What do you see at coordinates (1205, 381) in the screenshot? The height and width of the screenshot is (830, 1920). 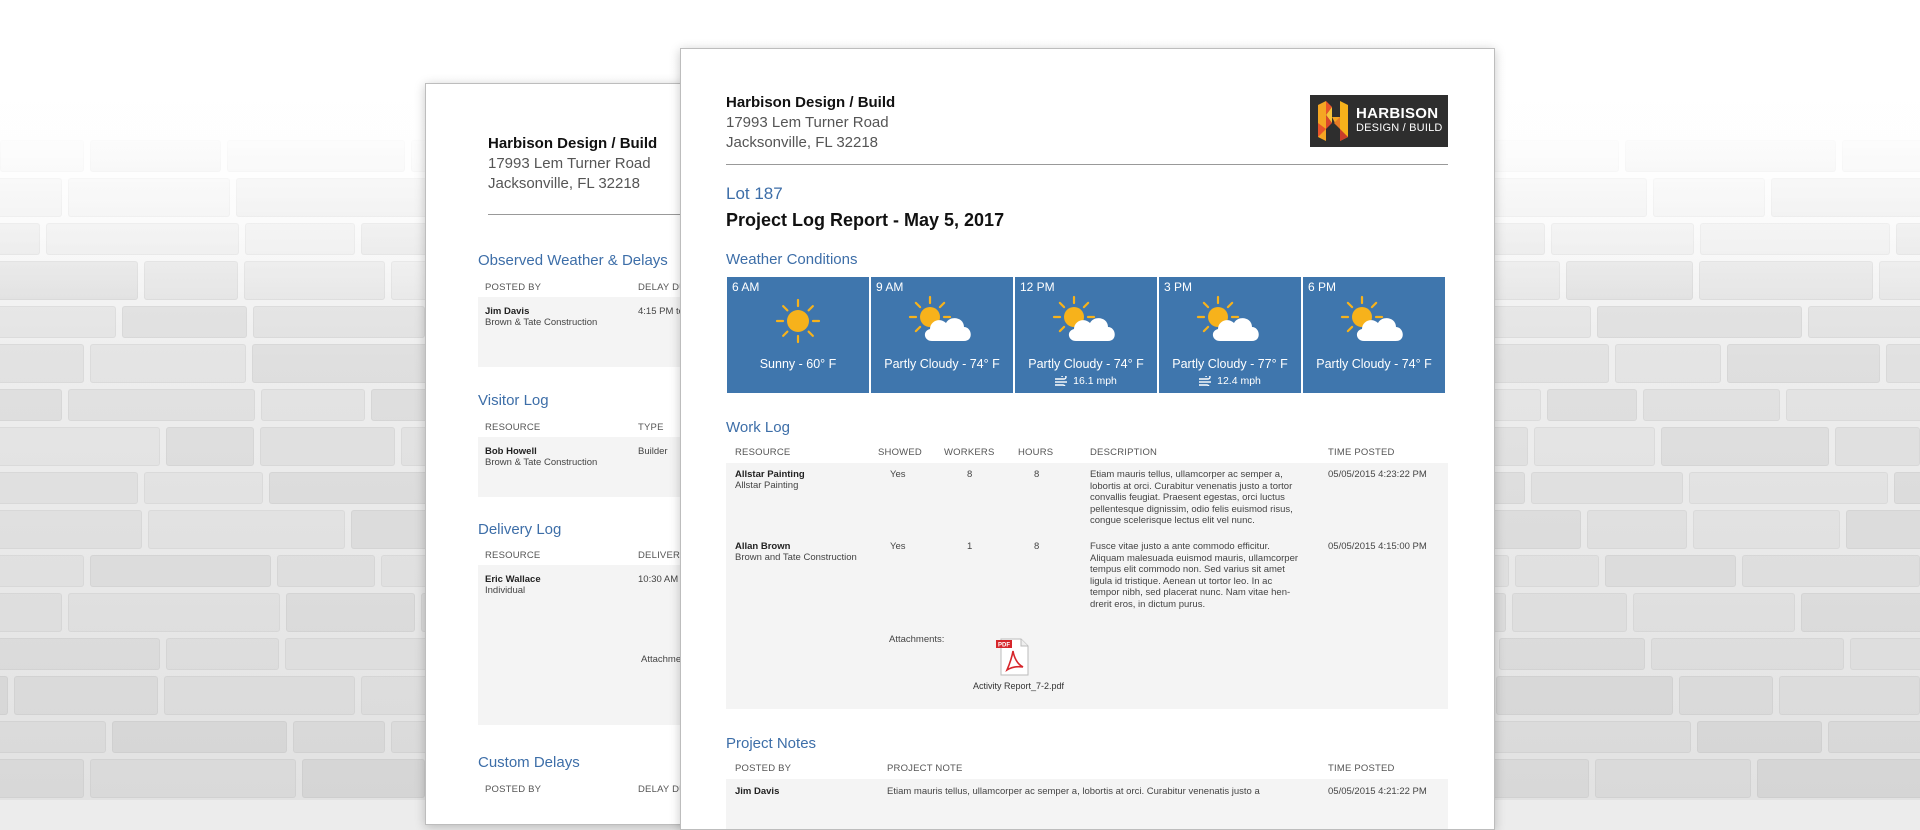 I see `wind-icon` at bounding box center [1205, 381].